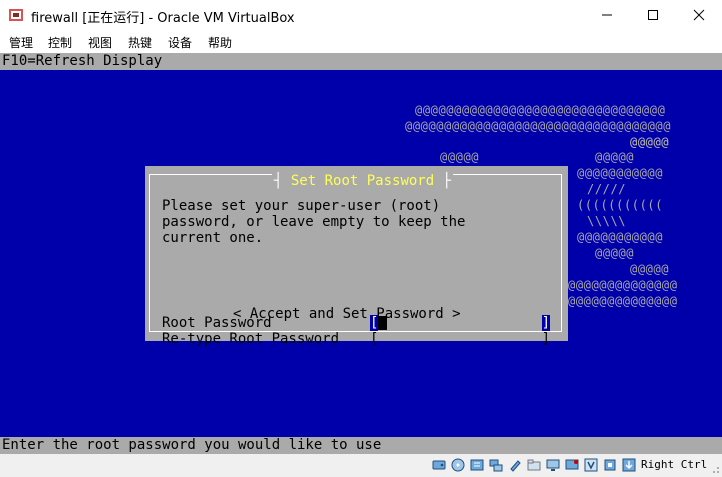 The width and height of the screenshot is (722, 477). Describe the element at coordinates (572, 465) in the screenshot. I see `video-capture-icon` at that location.